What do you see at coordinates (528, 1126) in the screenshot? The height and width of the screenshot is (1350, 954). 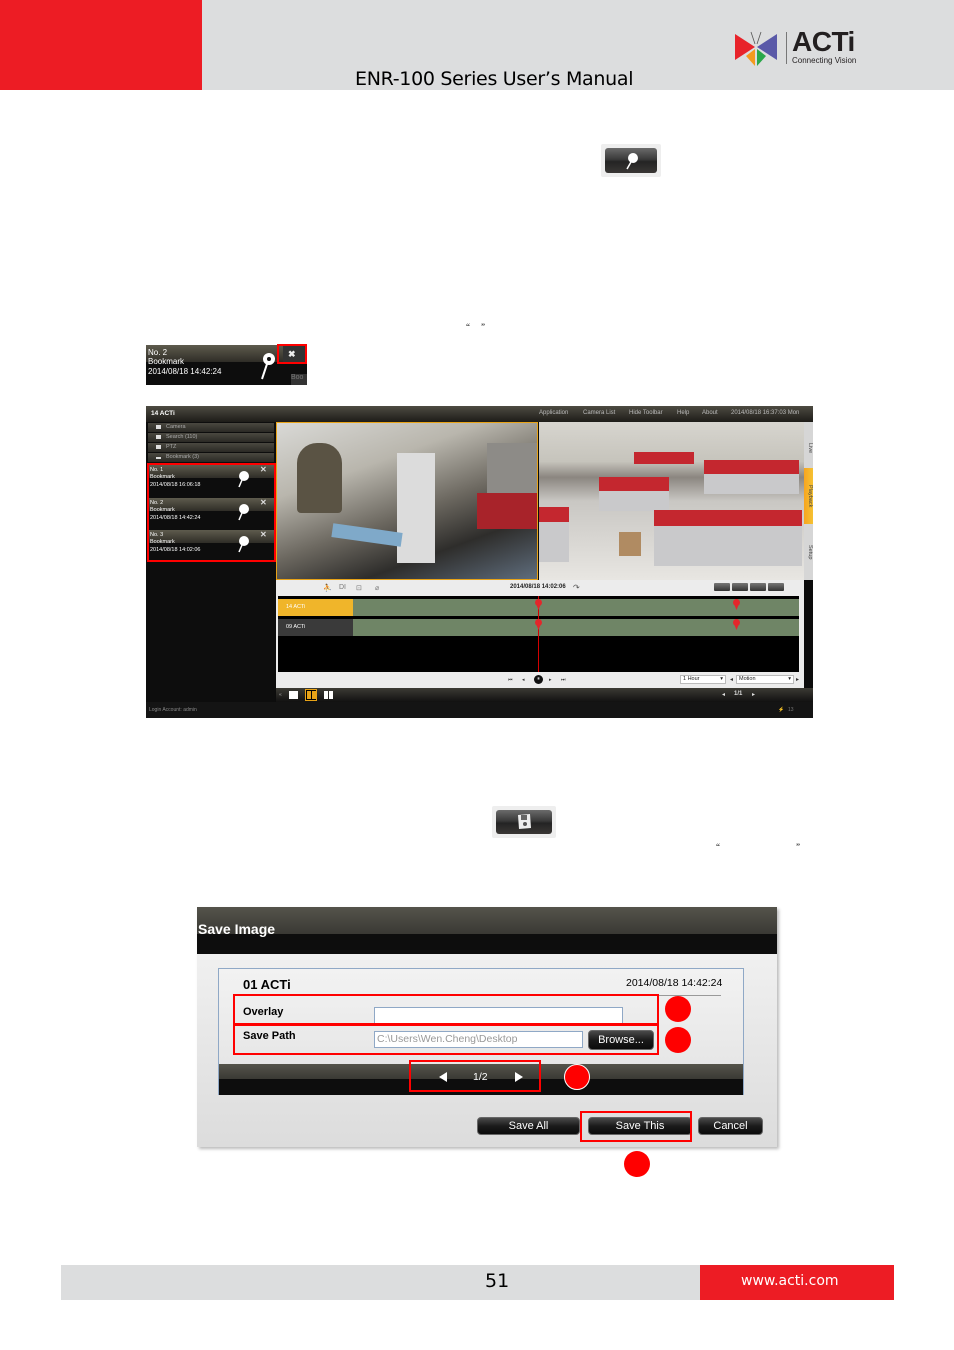 I see `save-all-button: Save All` at bounding box center [528, 1126].